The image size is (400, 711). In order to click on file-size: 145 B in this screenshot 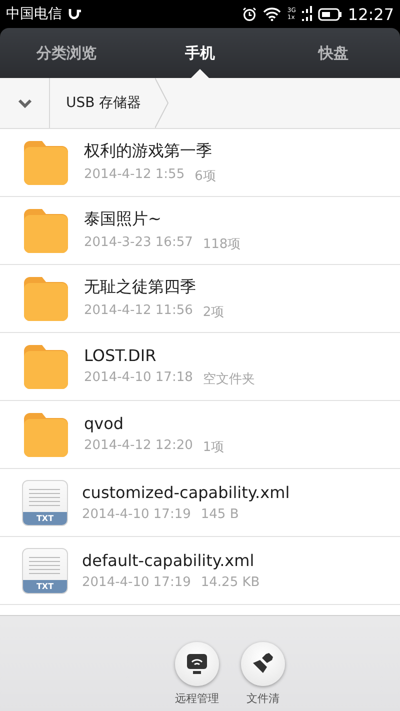, I will do `click(219, 514)`.